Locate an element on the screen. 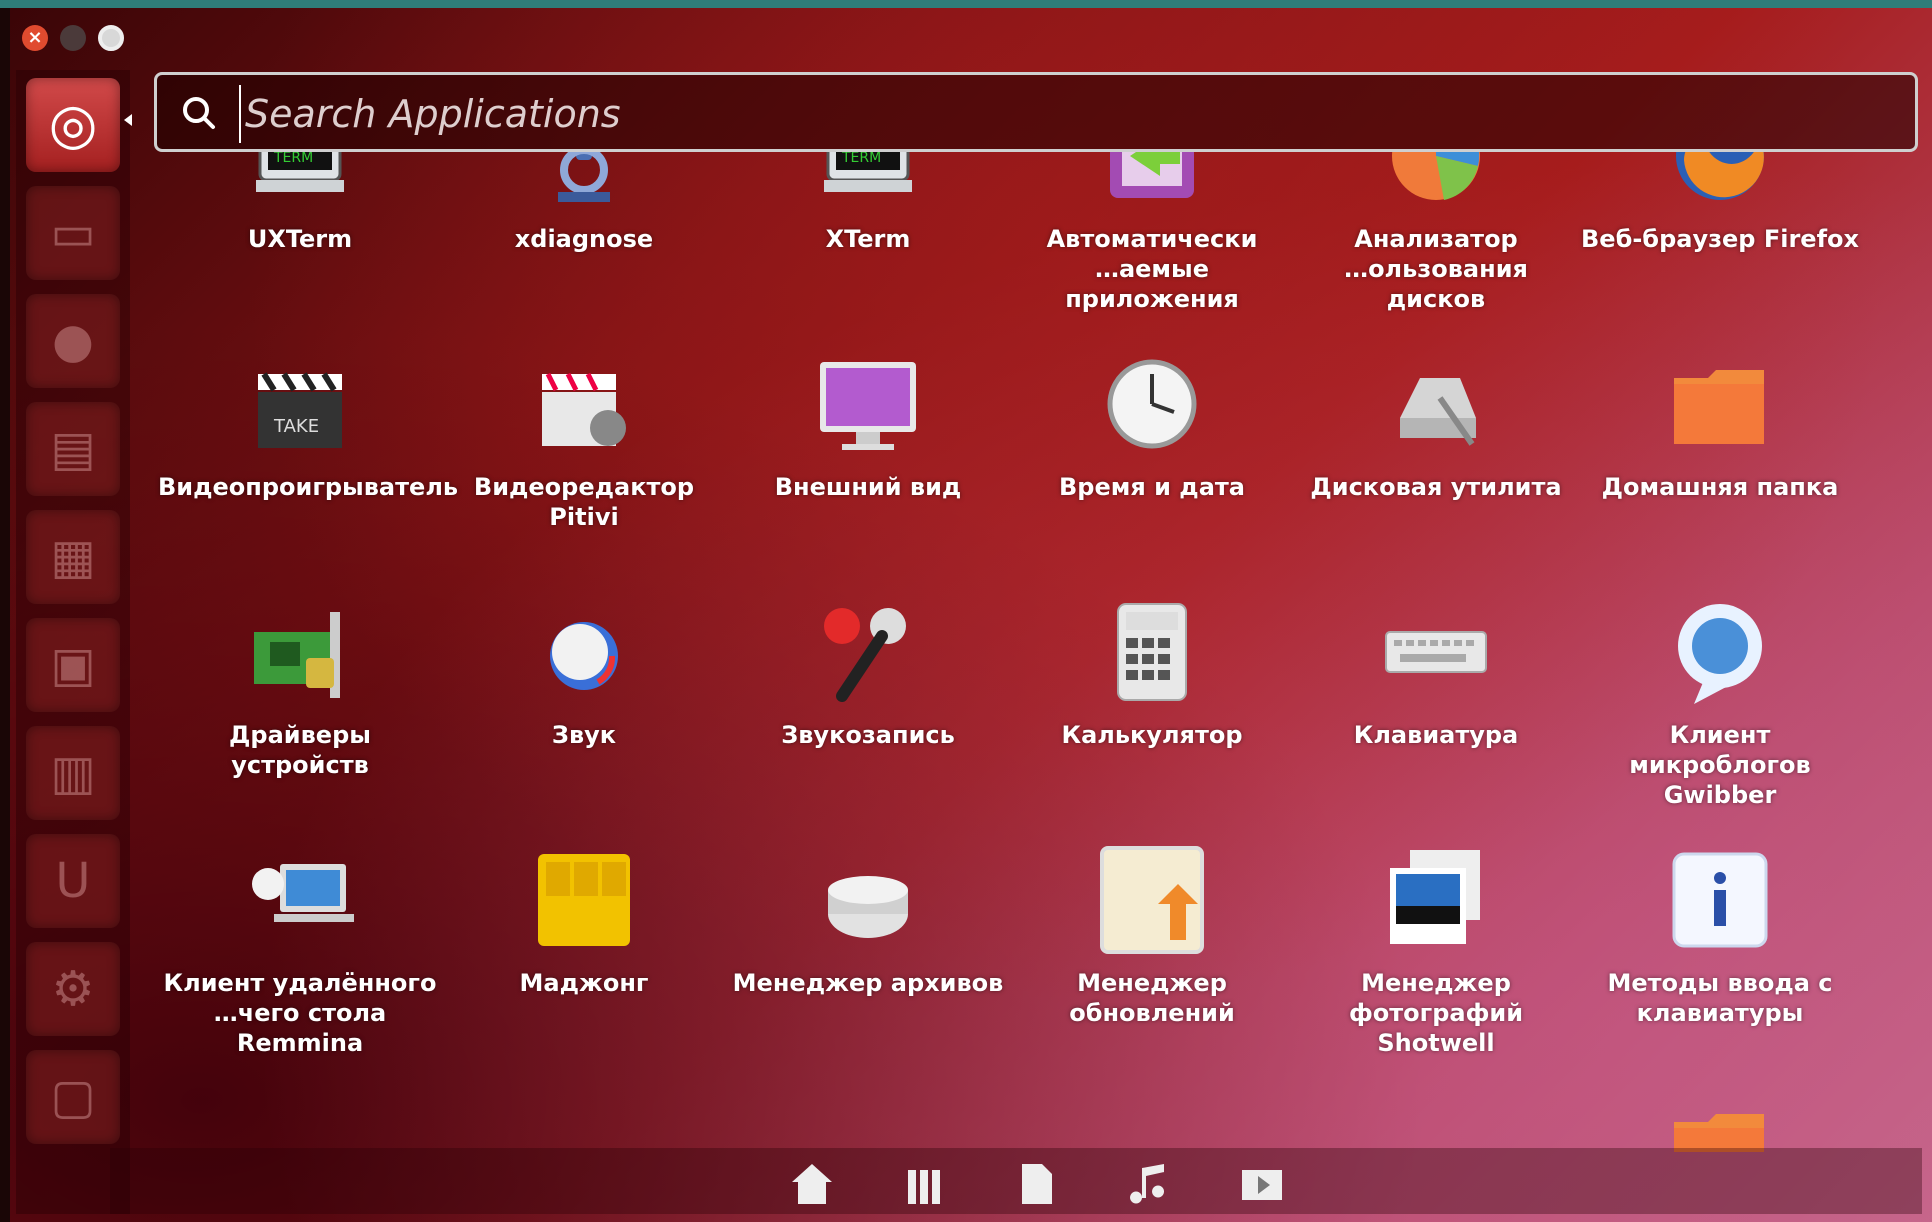 Image resolution: width=1932 pixels, height=1222 pixels. app-tile: Методы ввода с клавиатуры is located at coordinates (1720, 964).